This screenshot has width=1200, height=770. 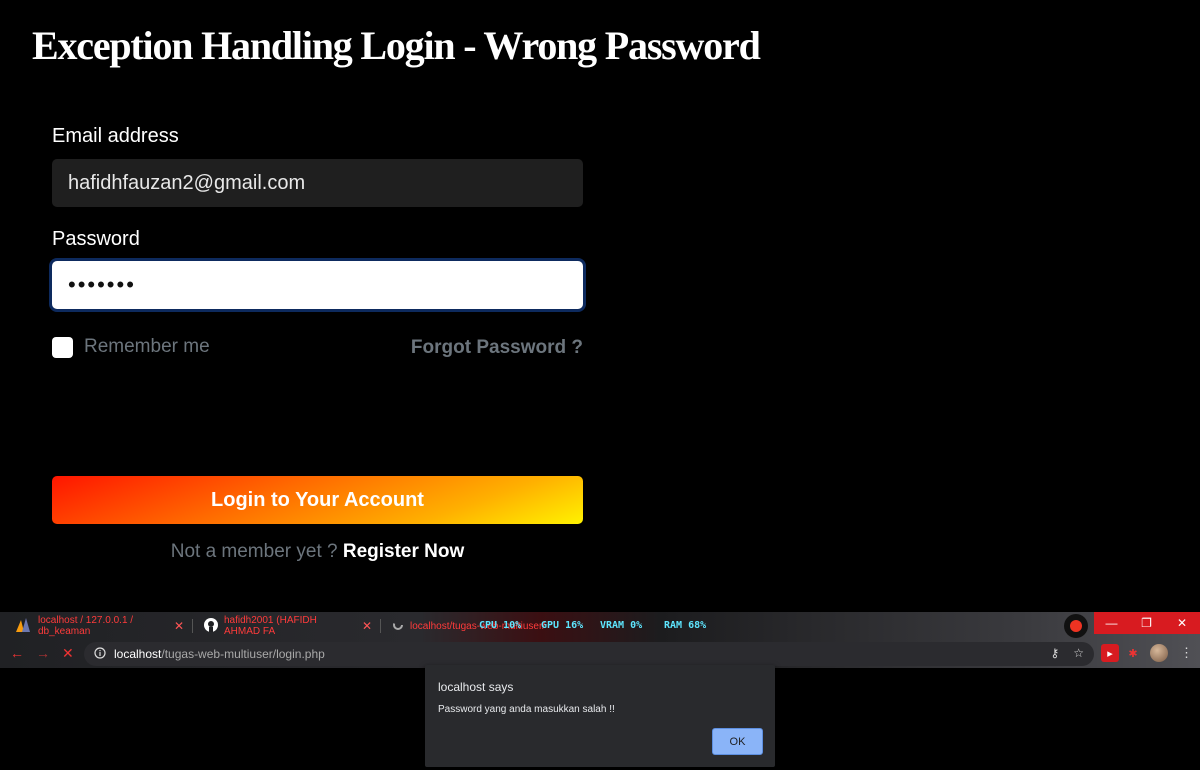 I want to click on dialog-message: Password yang anda masukkan salah !!, so click(x=526, y=709).